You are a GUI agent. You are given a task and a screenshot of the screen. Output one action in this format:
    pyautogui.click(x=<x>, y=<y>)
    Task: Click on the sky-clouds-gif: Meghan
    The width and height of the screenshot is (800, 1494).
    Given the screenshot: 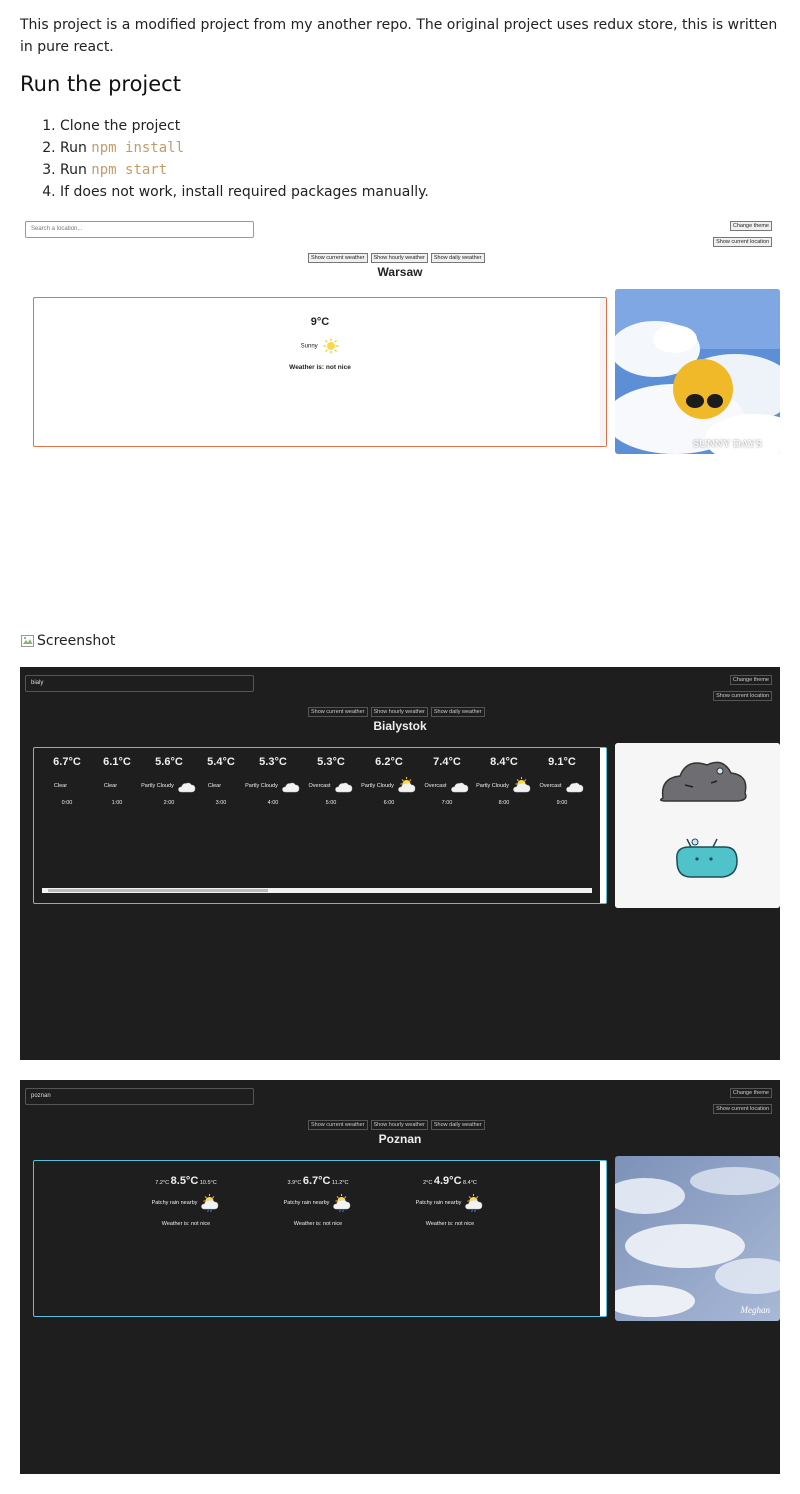 What is the action you would take?
    pyautogui.click(x=697, y=1238)
    